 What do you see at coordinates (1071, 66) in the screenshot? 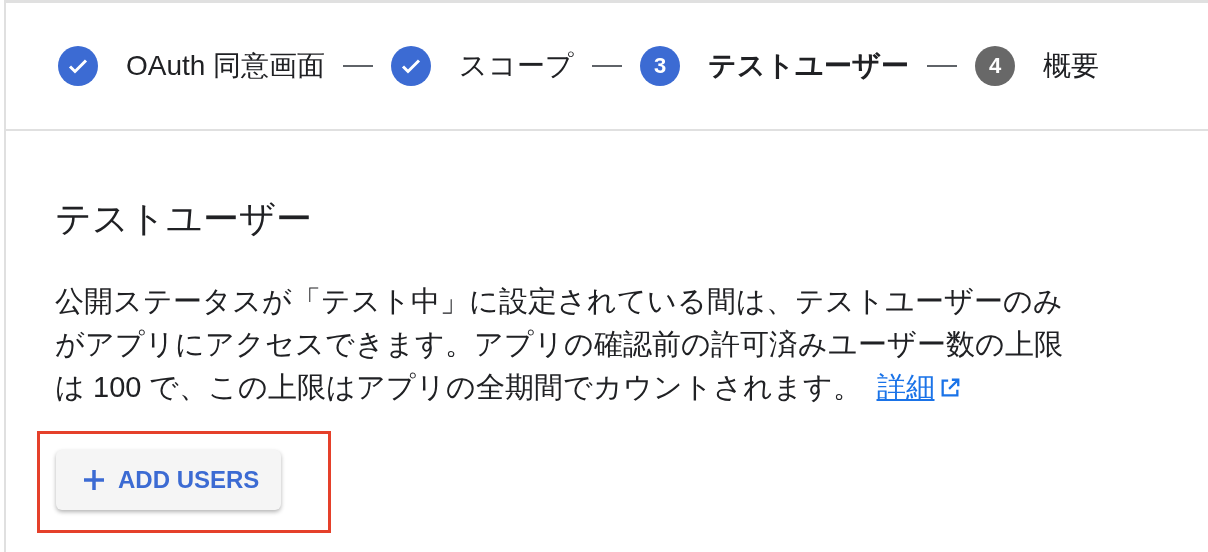
I see `step-label: 概要` at bounding box center [1071, 66].